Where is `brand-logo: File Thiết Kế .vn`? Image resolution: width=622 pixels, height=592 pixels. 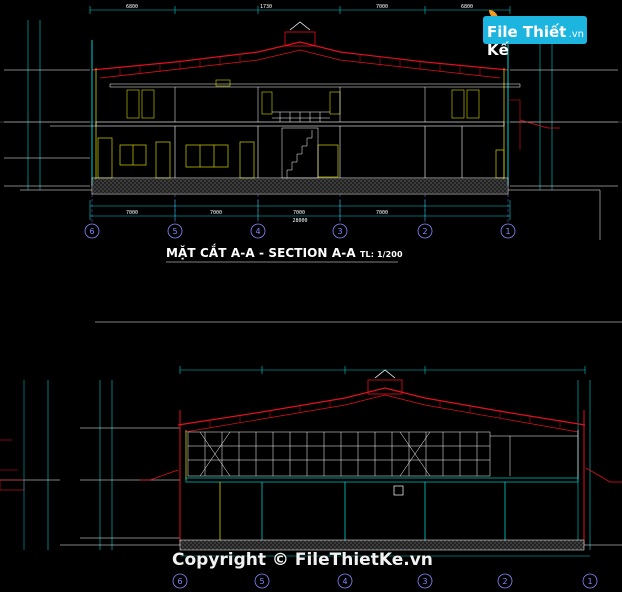
brand-logo: File Thiết Kế .vn is located at coordinates (536, 34).